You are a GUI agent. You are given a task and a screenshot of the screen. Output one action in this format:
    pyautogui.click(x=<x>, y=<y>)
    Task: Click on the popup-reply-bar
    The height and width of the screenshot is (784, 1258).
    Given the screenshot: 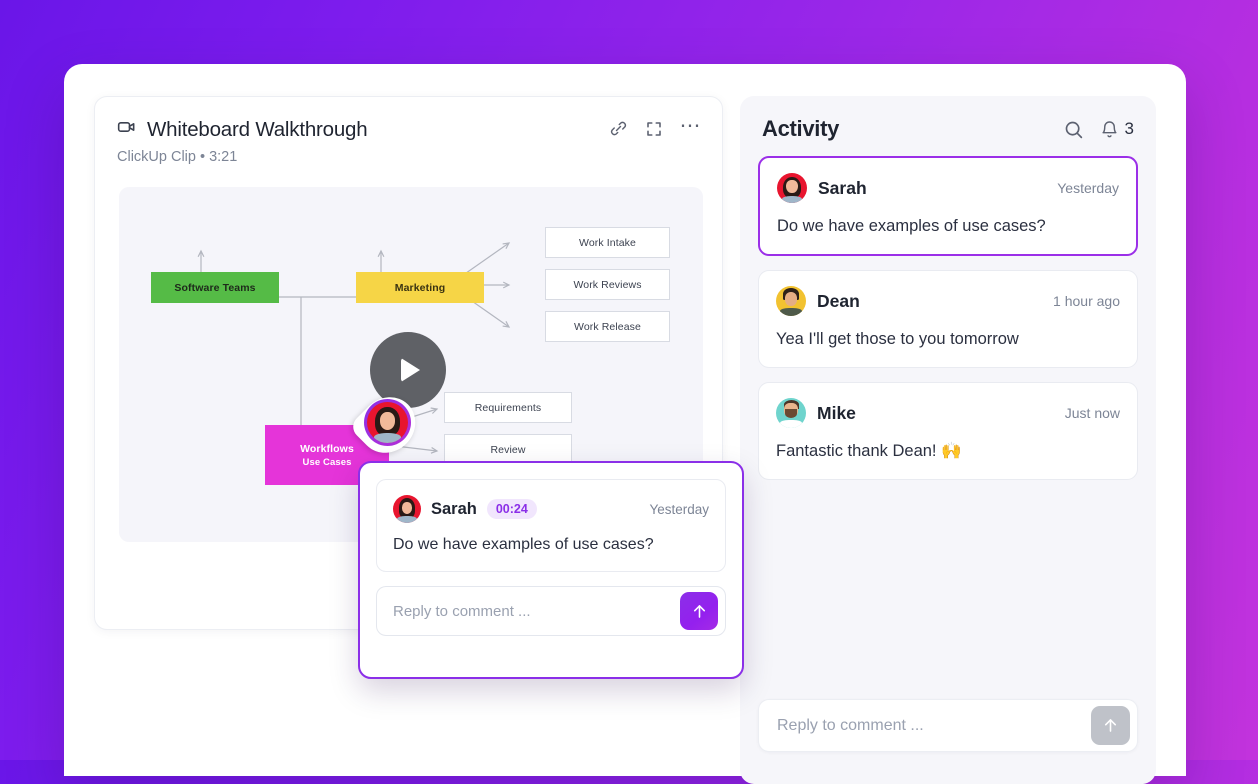 What is the action you would take?
    pyautogui.click(x=551, y=611)
    